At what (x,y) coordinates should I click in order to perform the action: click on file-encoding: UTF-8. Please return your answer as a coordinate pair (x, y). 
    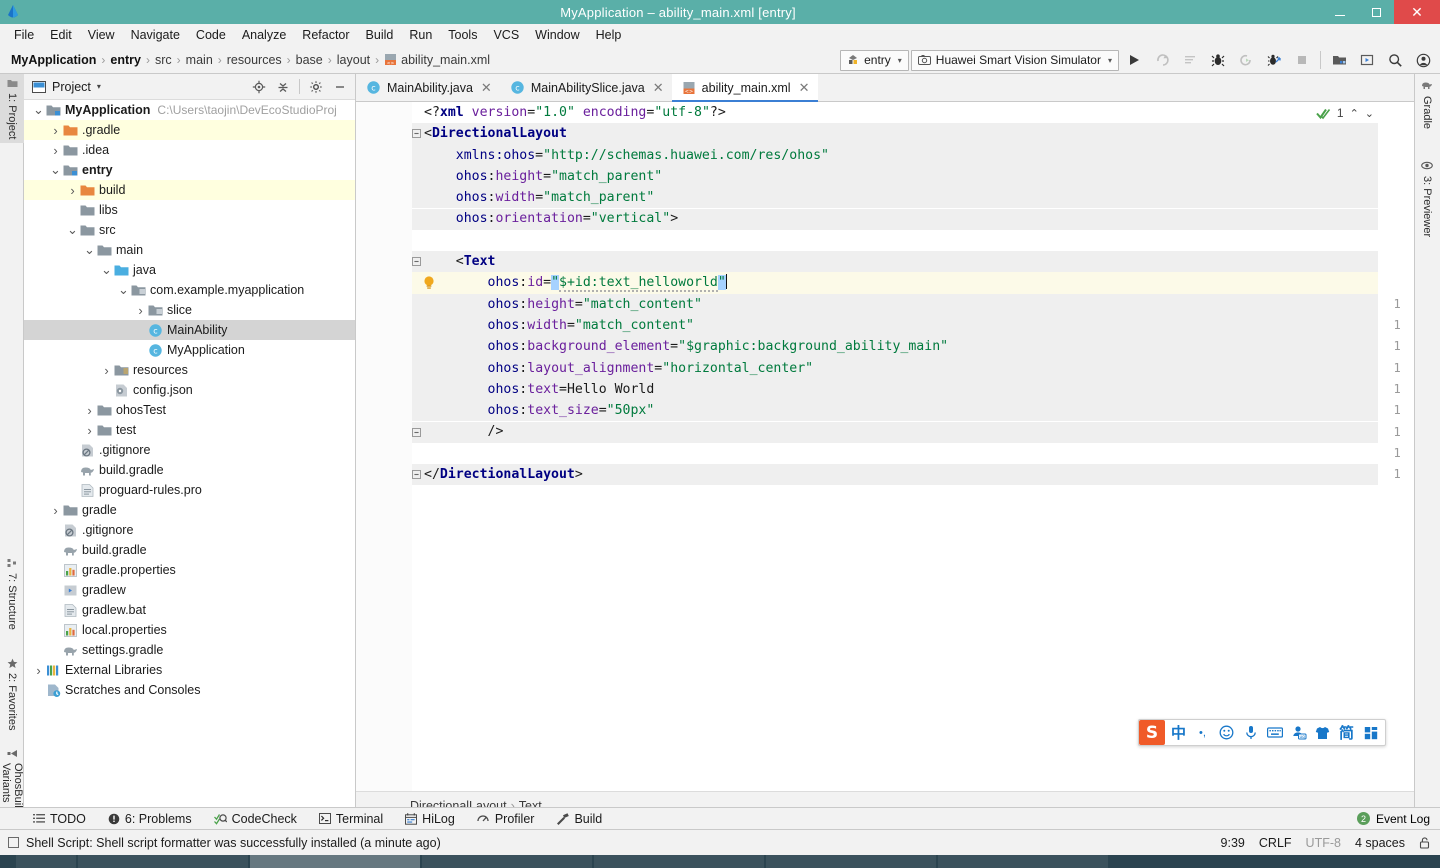
    Looking at the image, I should click on (1323, 843).